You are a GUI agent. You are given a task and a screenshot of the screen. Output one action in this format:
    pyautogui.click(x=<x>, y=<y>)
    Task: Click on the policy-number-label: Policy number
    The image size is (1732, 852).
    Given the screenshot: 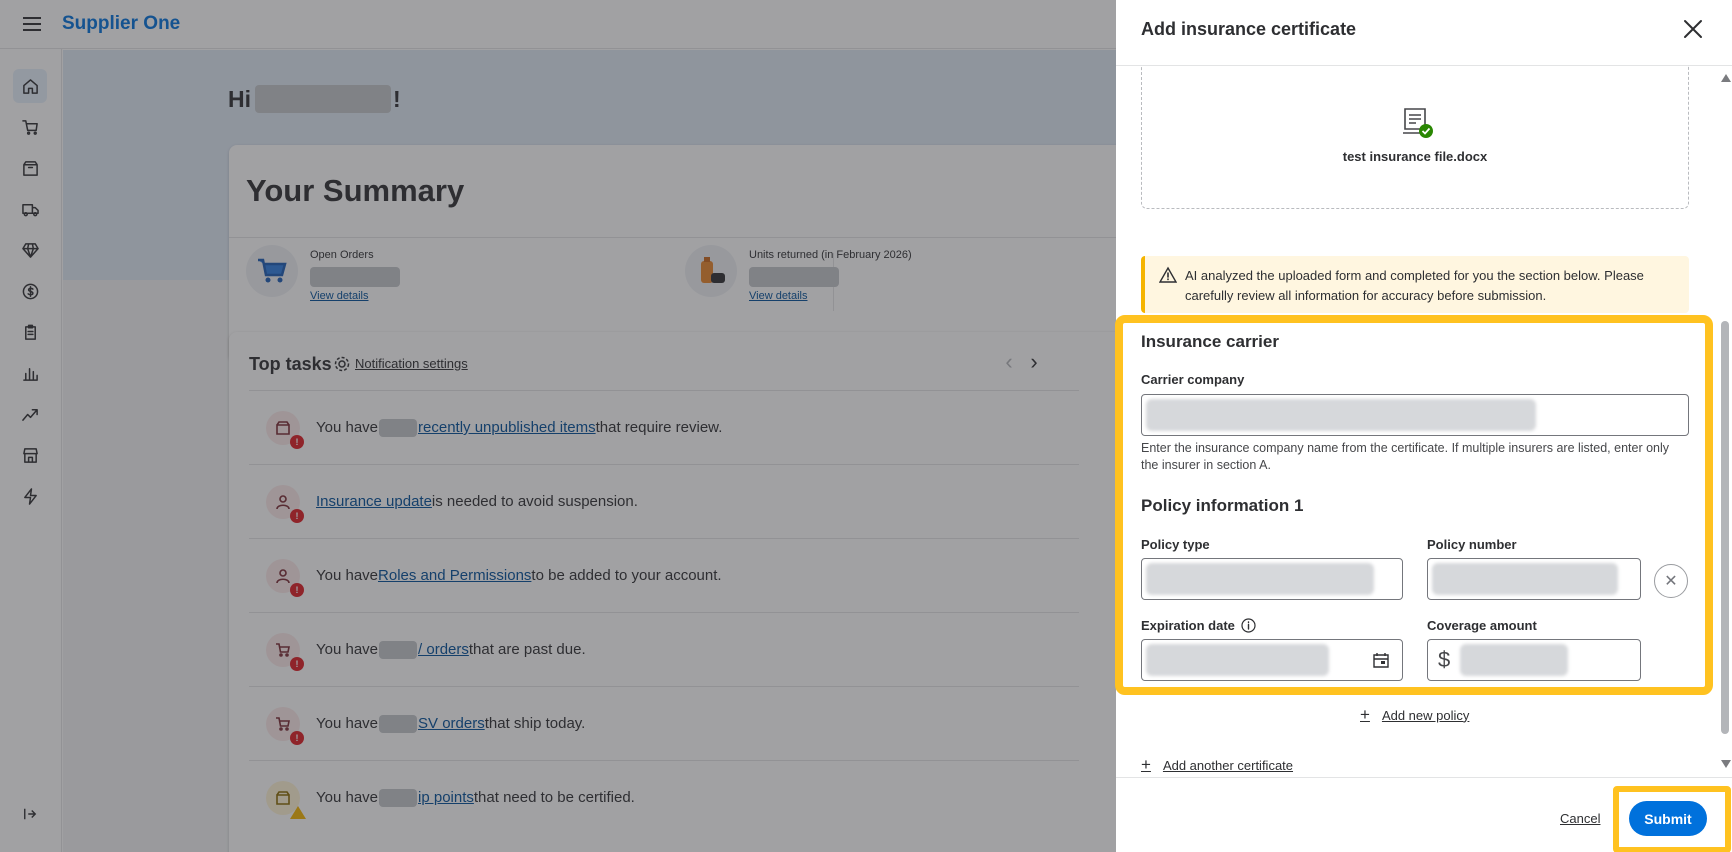 What is the action you would take?
    pyautogui.click(x=1472, y=544)
    